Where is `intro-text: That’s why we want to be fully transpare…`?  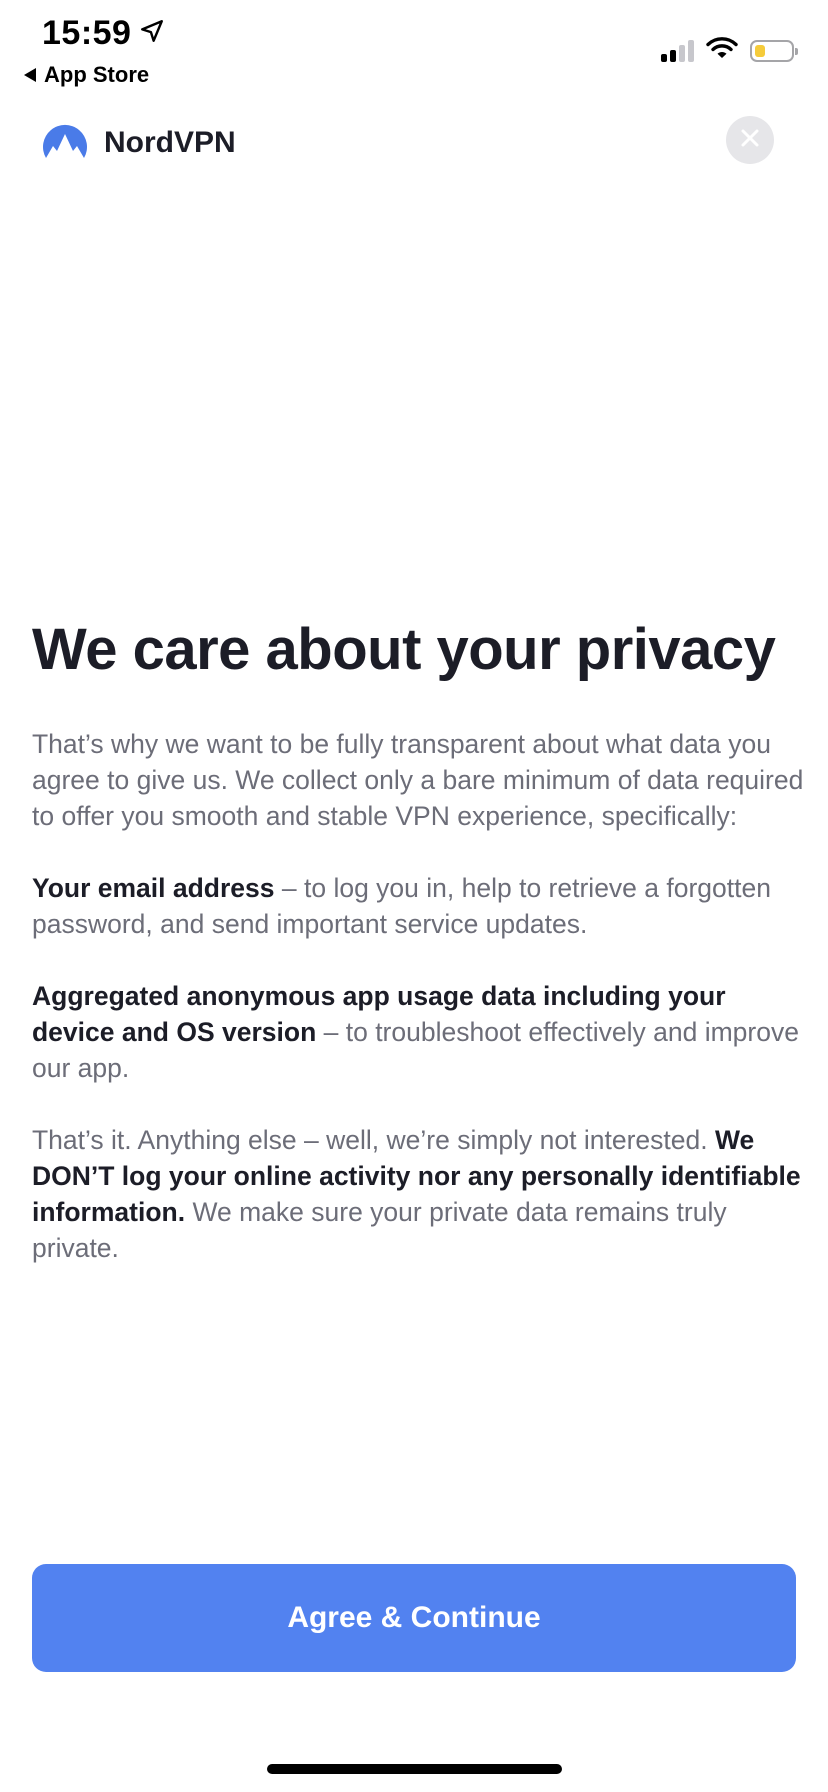
intro-text: That’s why we want to be fully transpare… is located at coordinates (418, 780).